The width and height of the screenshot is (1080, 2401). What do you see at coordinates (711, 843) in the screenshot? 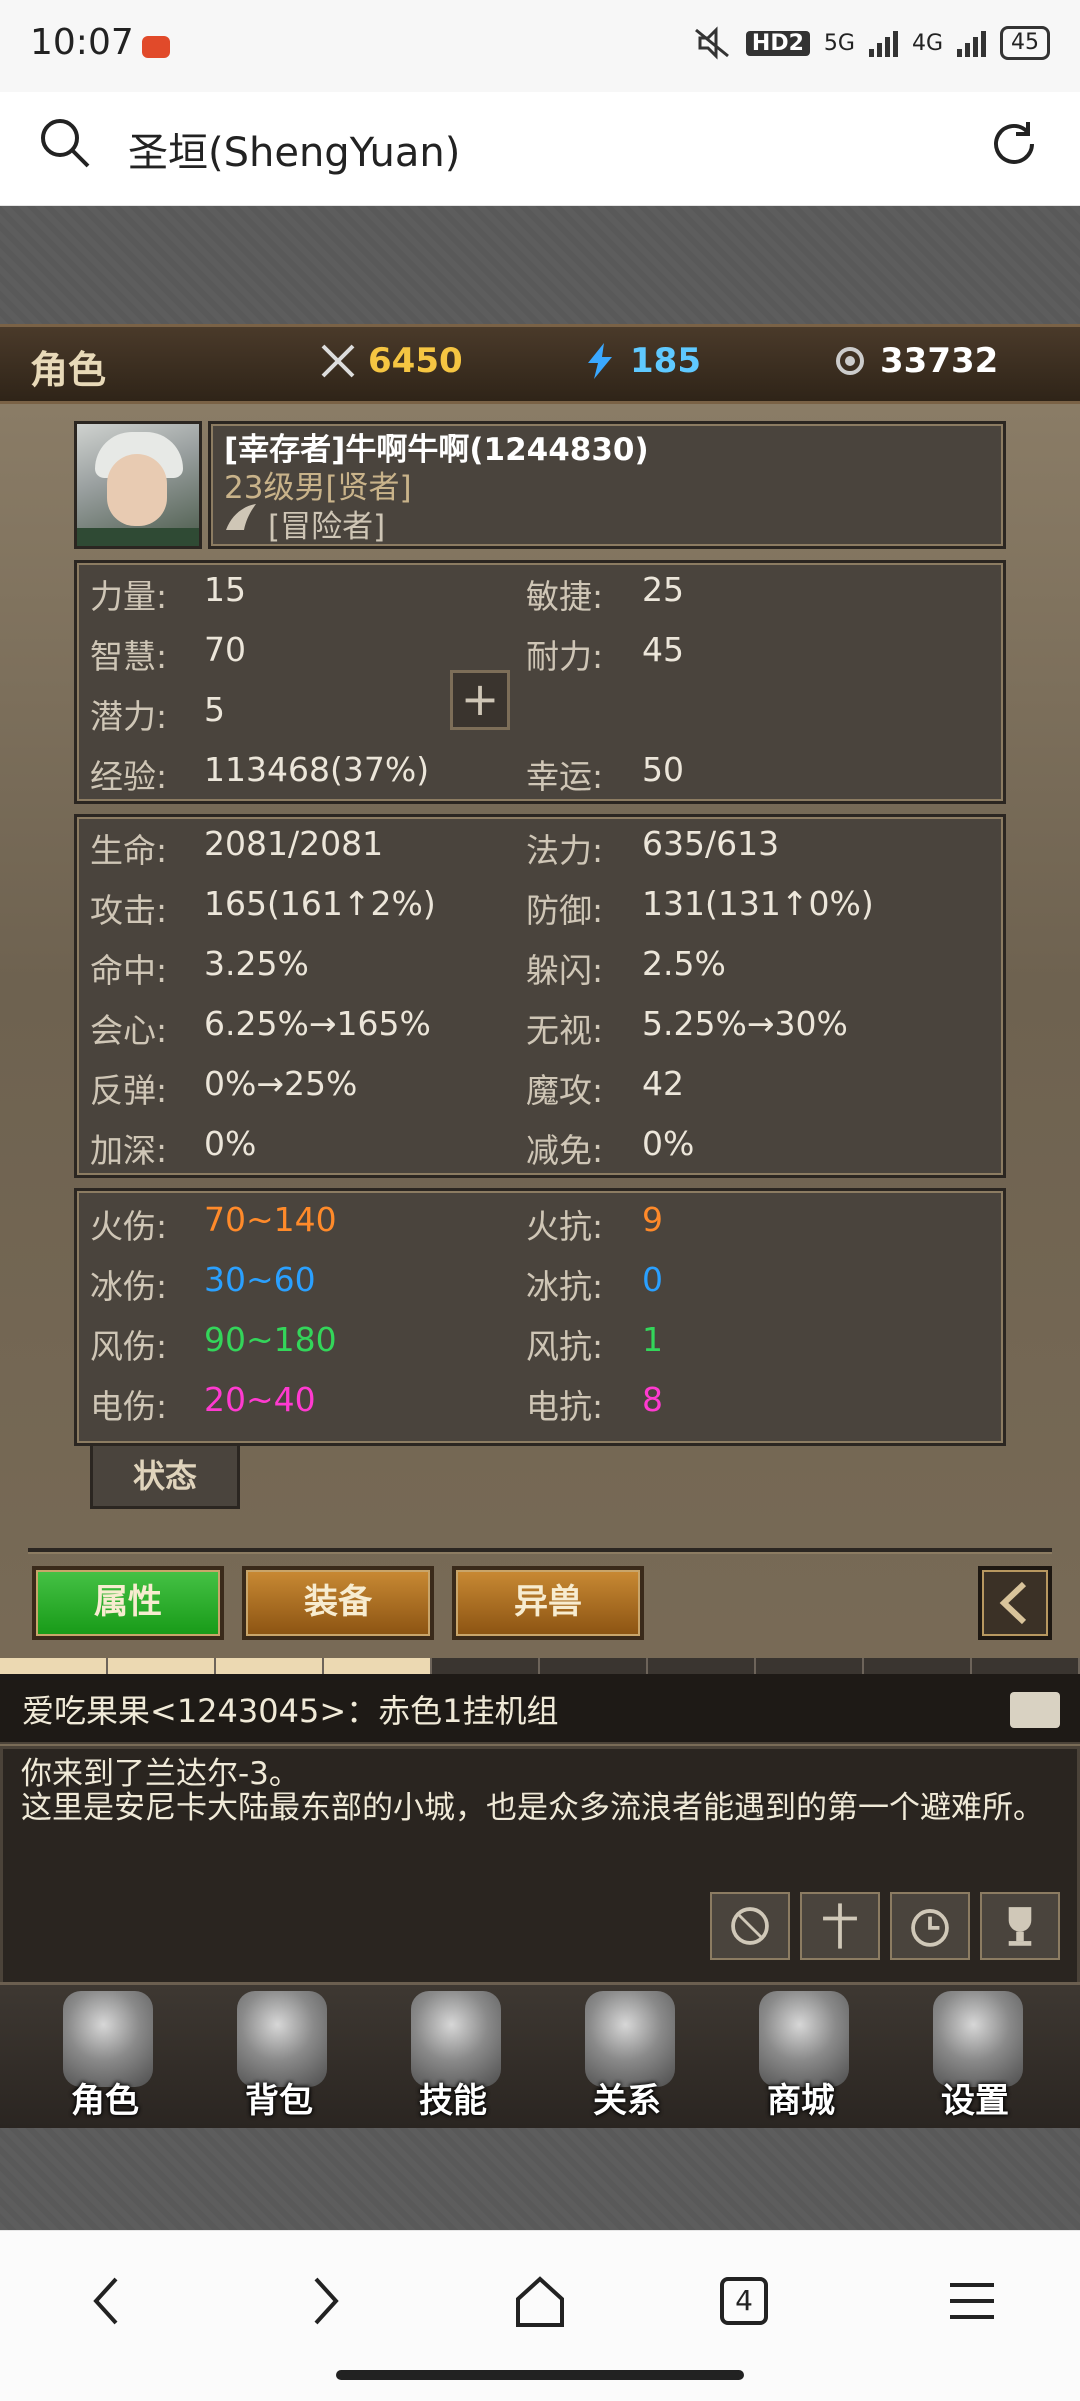
I see `stat-value: 635/613` at bounding box center [711, 843].